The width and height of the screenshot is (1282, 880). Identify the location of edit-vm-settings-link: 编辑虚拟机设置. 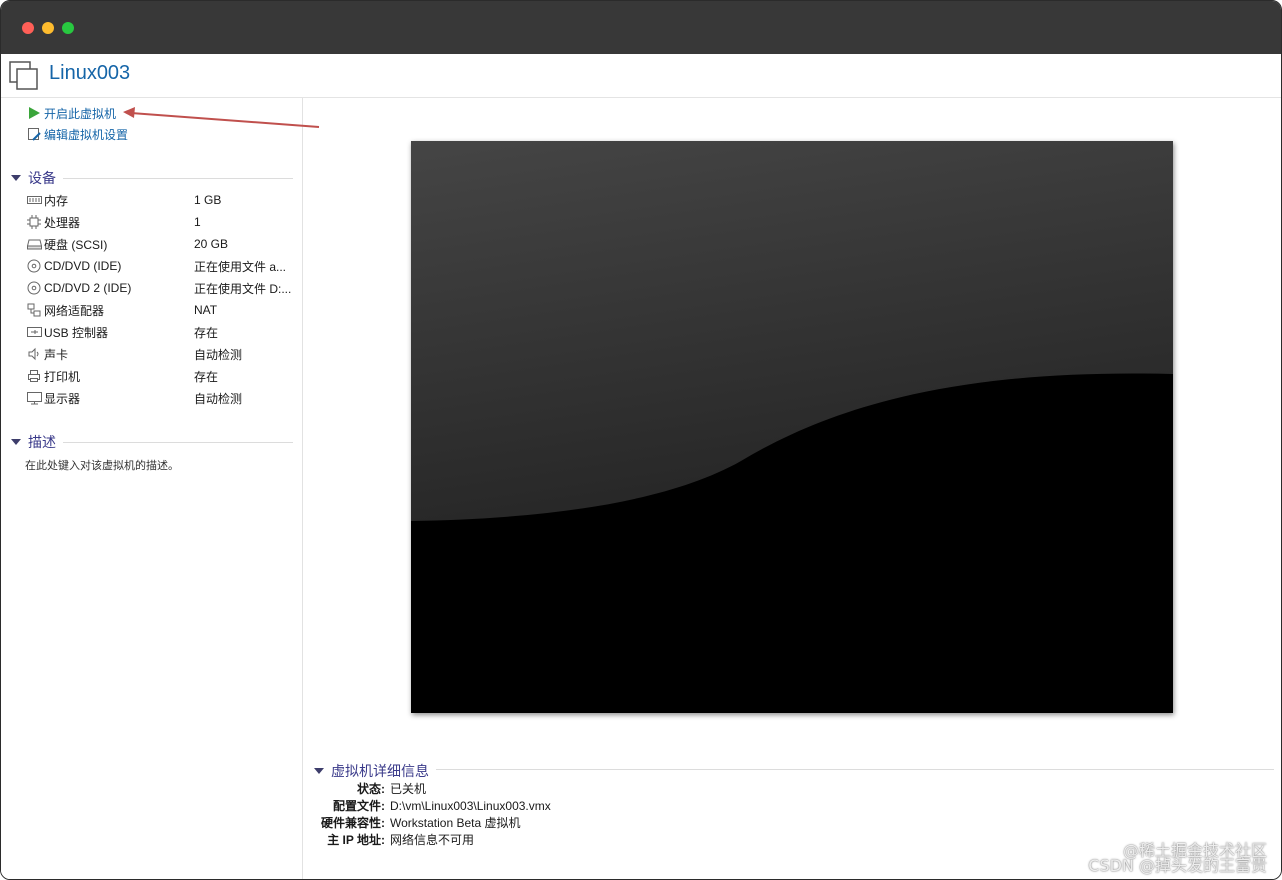
(77, 134).